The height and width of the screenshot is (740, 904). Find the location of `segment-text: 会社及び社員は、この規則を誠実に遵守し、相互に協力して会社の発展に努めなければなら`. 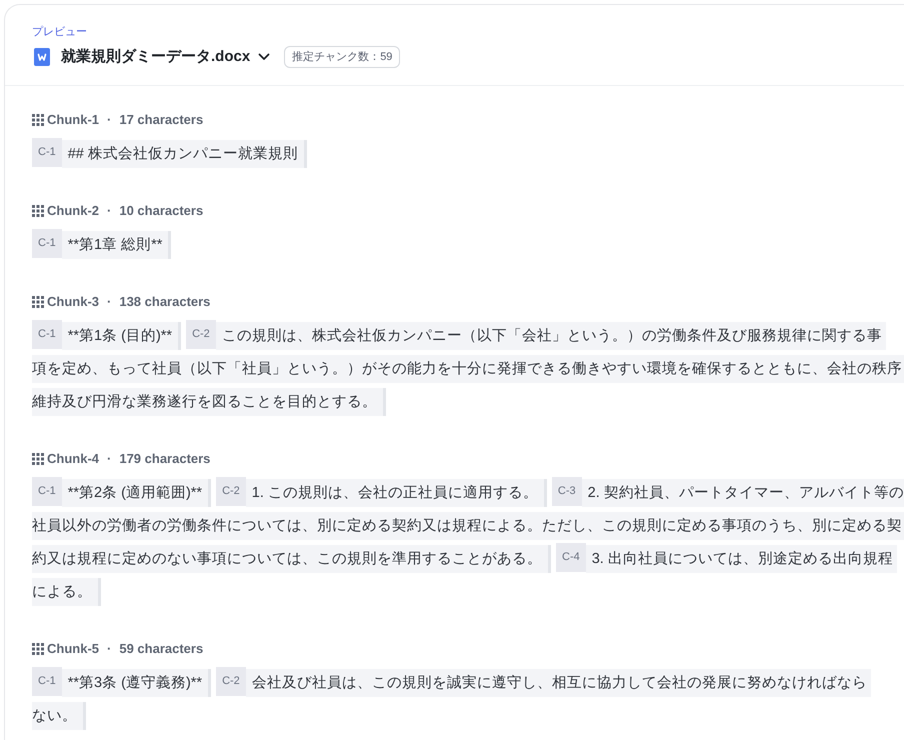

segment-text: 会社及び社員は、この規則を誠実に遵守し、相互に協力して会社の発展に努めなければなら is located at coordinates (558, 683).